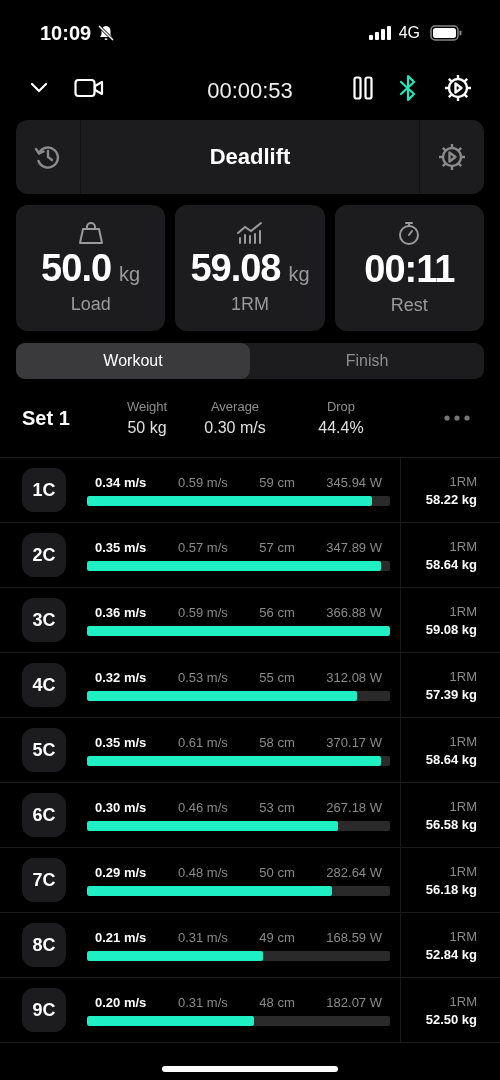 Image resolution: width=500 pixels, height=1080 pixels. What do you see at coordinates (354, 807) in the screenshot?
I see `rep-power: 267.18 W` at bounding box center [354, 807].